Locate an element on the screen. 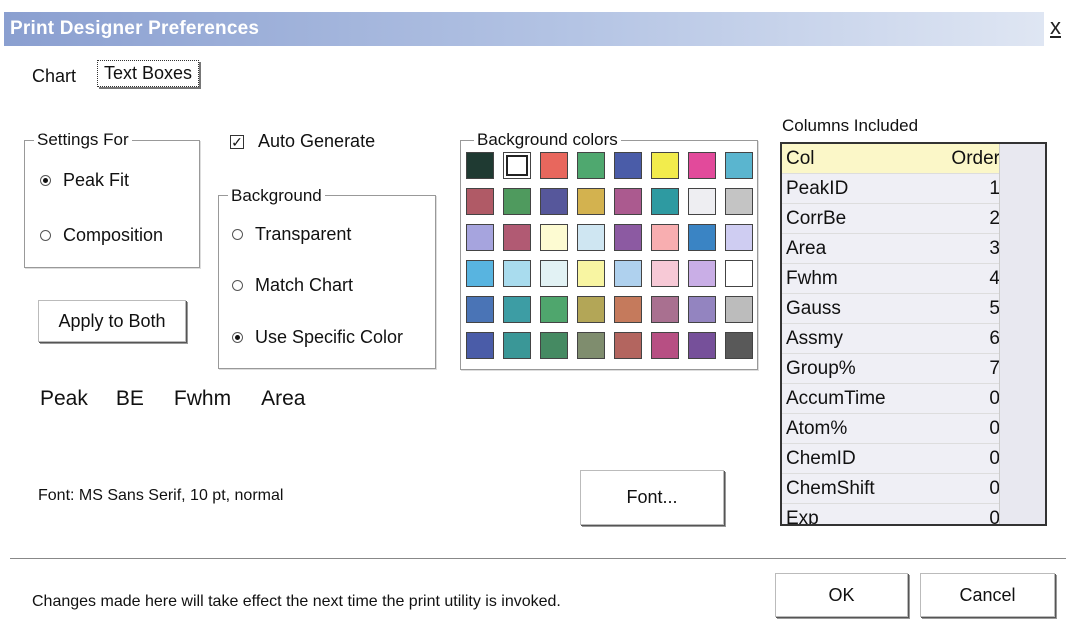 This screenshot has width=1071, height=626. column-name-cell: ChemShift is located at coordinates (855, 488).